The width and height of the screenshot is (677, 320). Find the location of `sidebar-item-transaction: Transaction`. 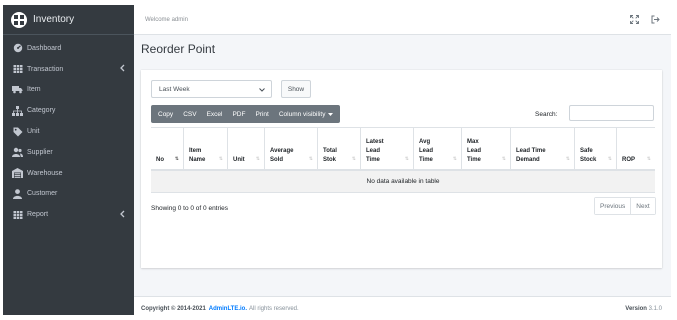

sidebar-item-transaction: Transaction is located at coordinates (68, 69).